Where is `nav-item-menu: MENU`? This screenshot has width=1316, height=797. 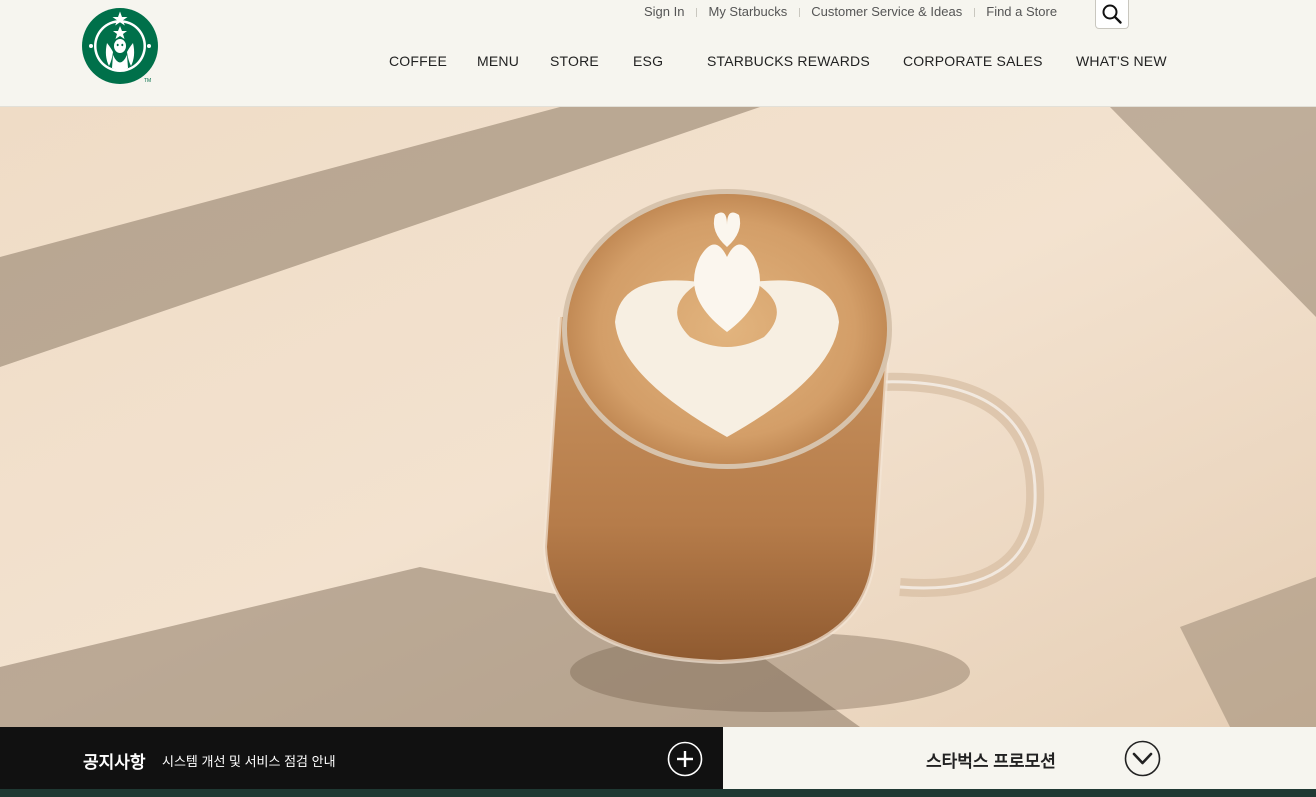
nav-item-menu: MENU is located at coordinates (498, 61).